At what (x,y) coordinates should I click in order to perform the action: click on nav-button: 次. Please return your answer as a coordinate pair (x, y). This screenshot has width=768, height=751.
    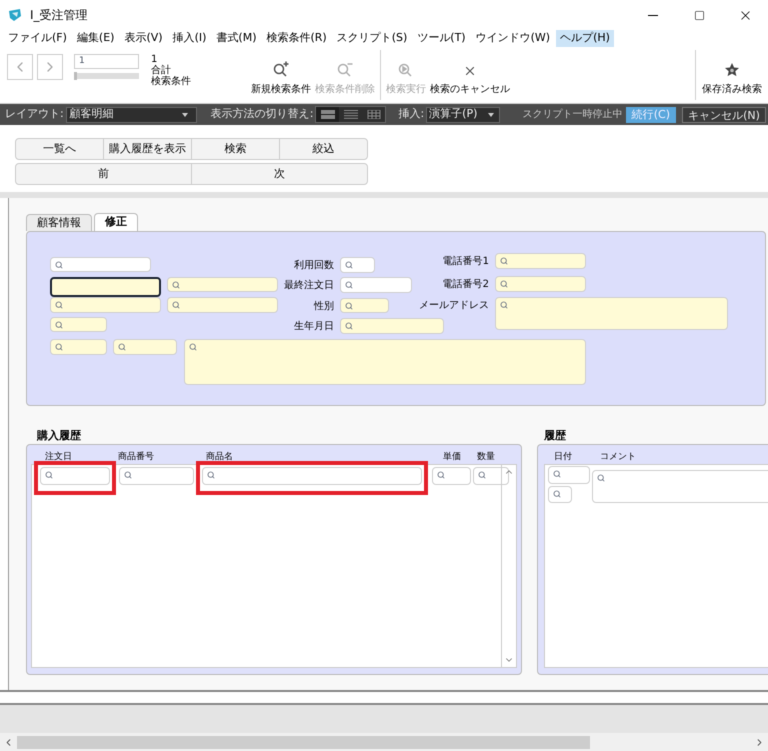
    Looking at the image, I should click on (279, 174).